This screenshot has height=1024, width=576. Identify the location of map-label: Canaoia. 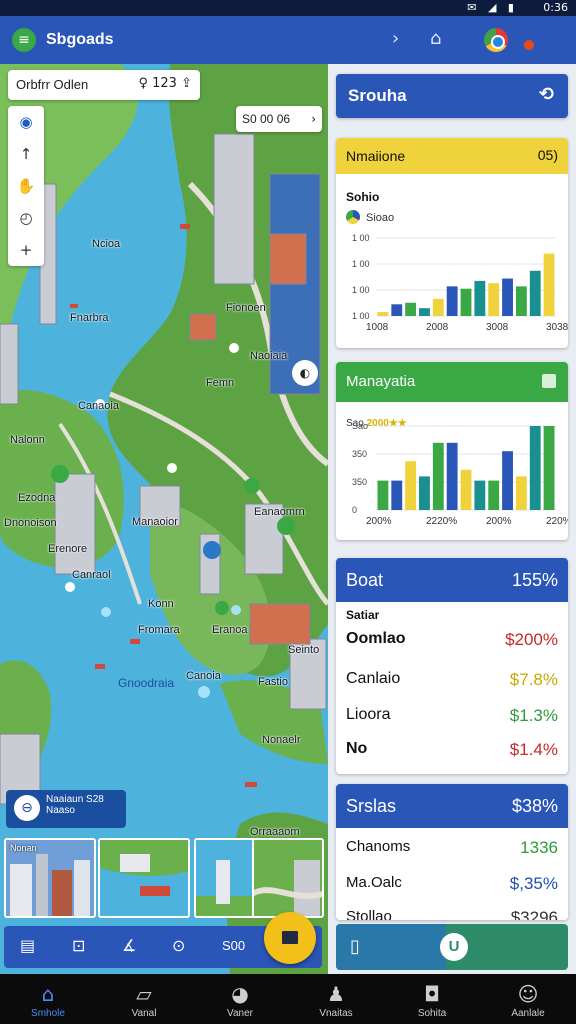
(98, 406).